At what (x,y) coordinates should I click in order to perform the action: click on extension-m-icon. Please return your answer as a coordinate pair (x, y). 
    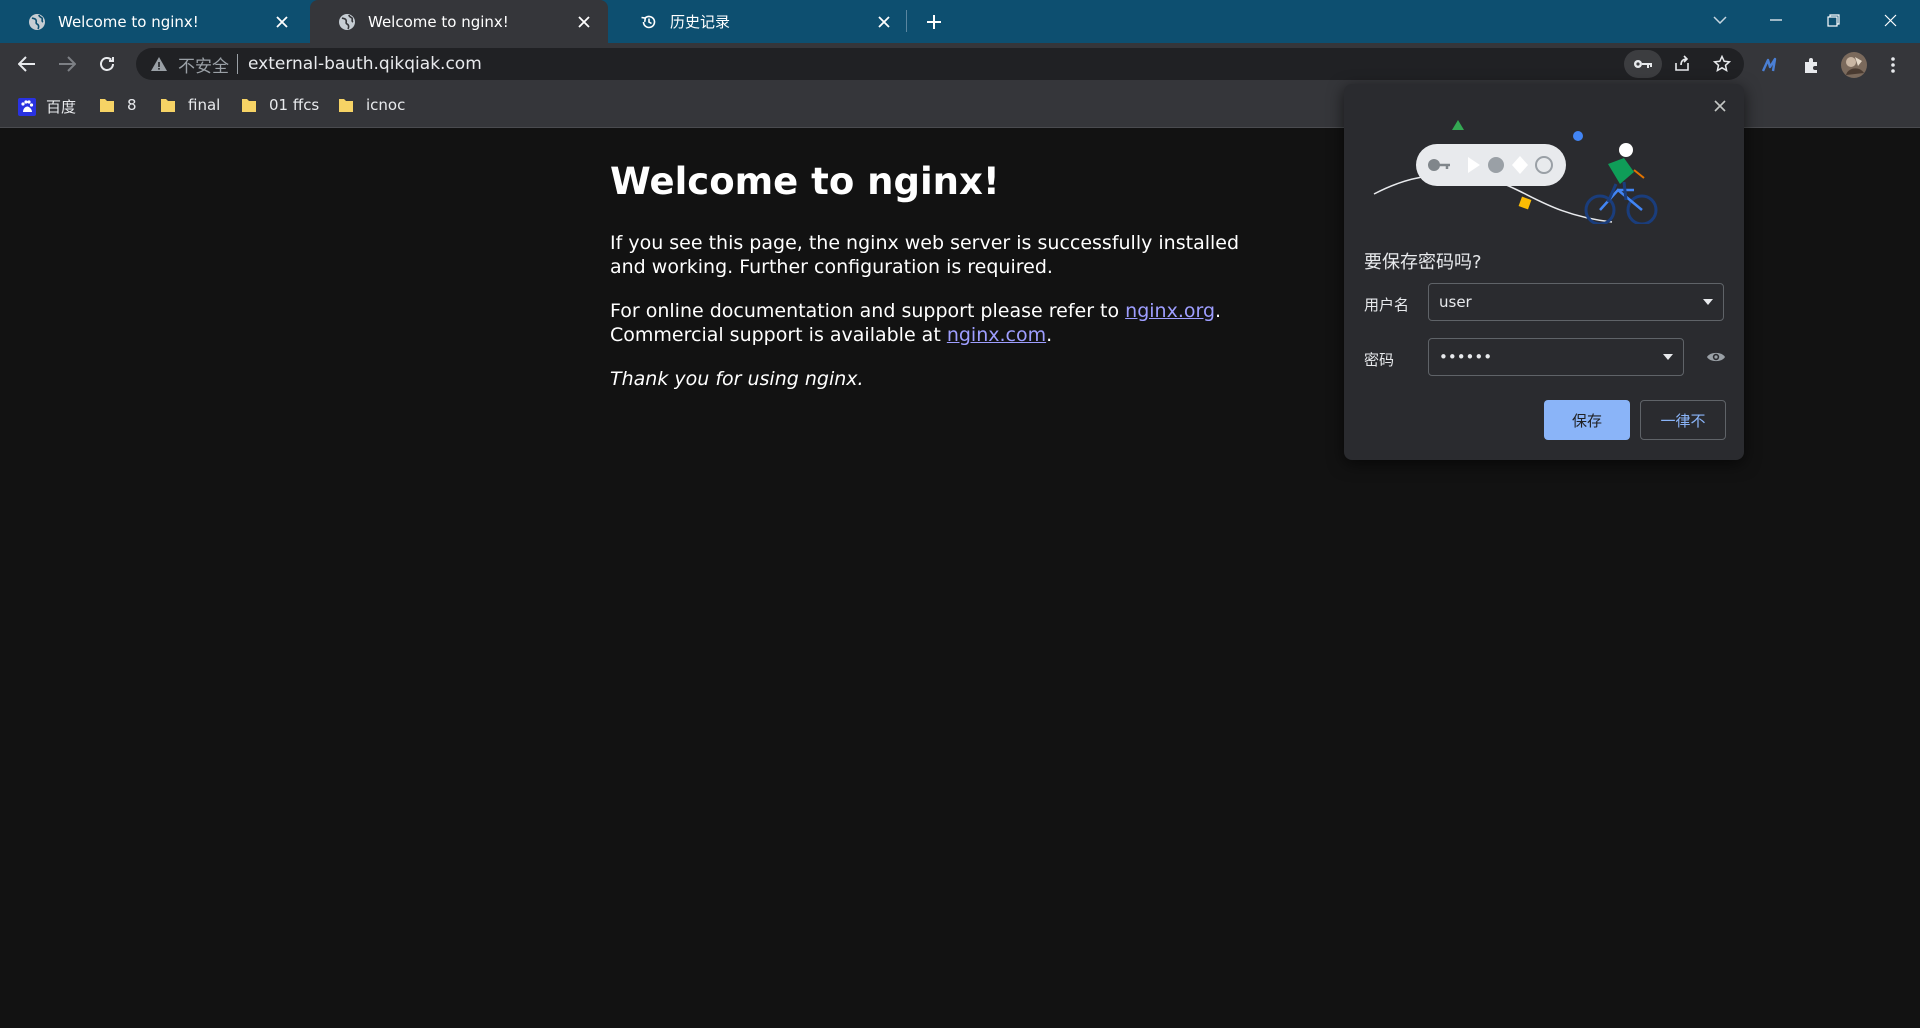
    Looking at the image, I should click on (1772, 65).